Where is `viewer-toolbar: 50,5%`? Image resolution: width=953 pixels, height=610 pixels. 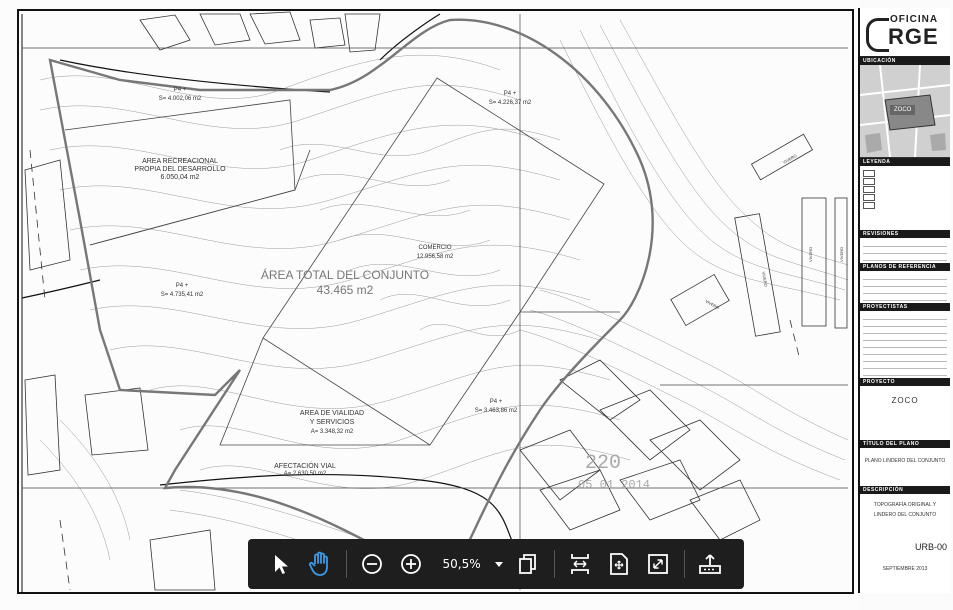 viewer-toolbar: 50,5% is located at coordinates (496, 564).